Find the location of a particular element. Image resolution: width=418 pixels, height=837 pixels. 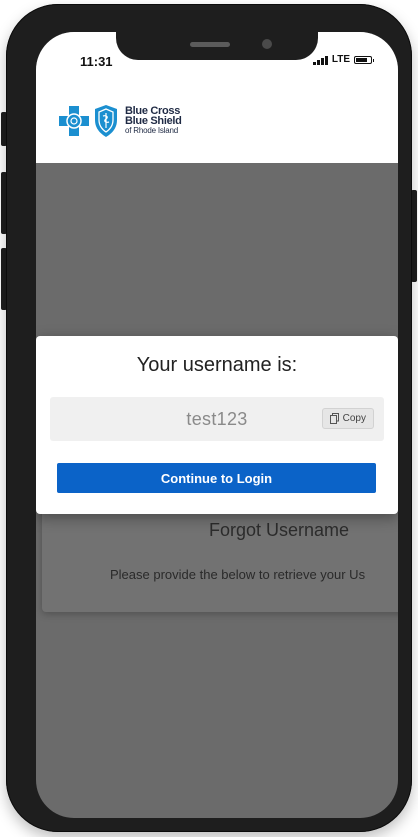

speaker-grille is located at coordinates (210, 44).